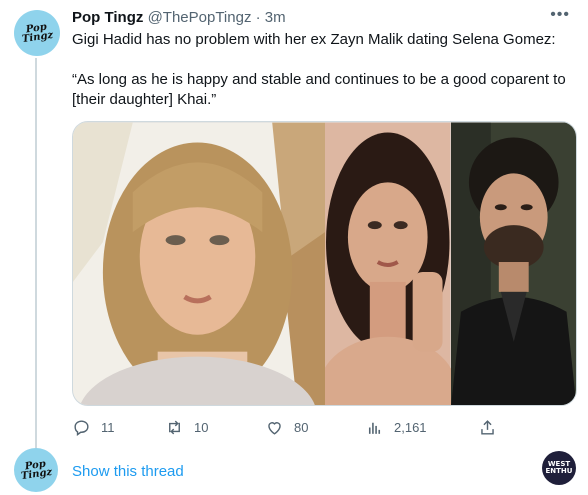 The image size is (588, 495). What do you see at coordinates (487, 427) in the screenshot?
I see `share-icon` at bounding box center [487, 427].